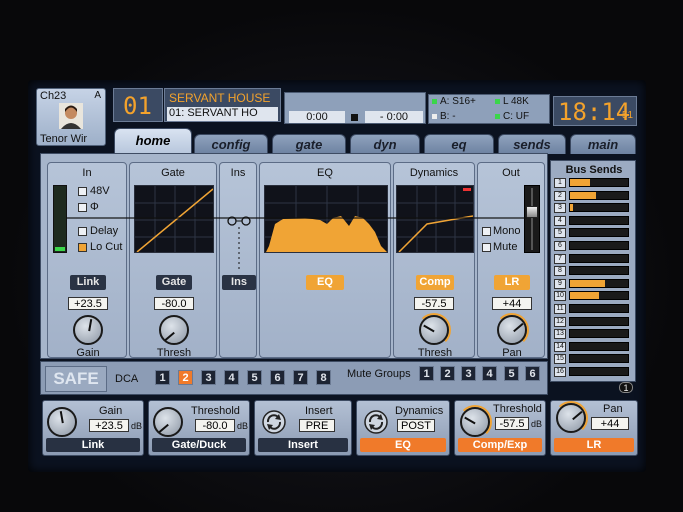 This screenshot has height=512, width=683. Describe the element at coordinates (489, 373) in the screenshot. I see `mute-group-4: 4` at that location.